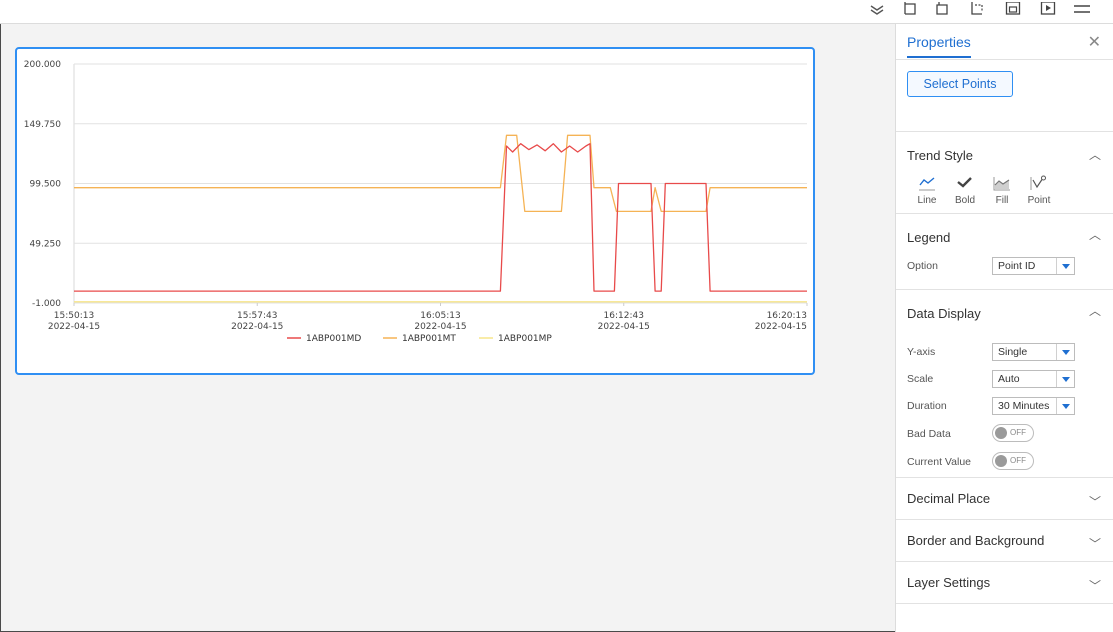  I want to click on border-background-title: Border and Background, so click(976, 540).